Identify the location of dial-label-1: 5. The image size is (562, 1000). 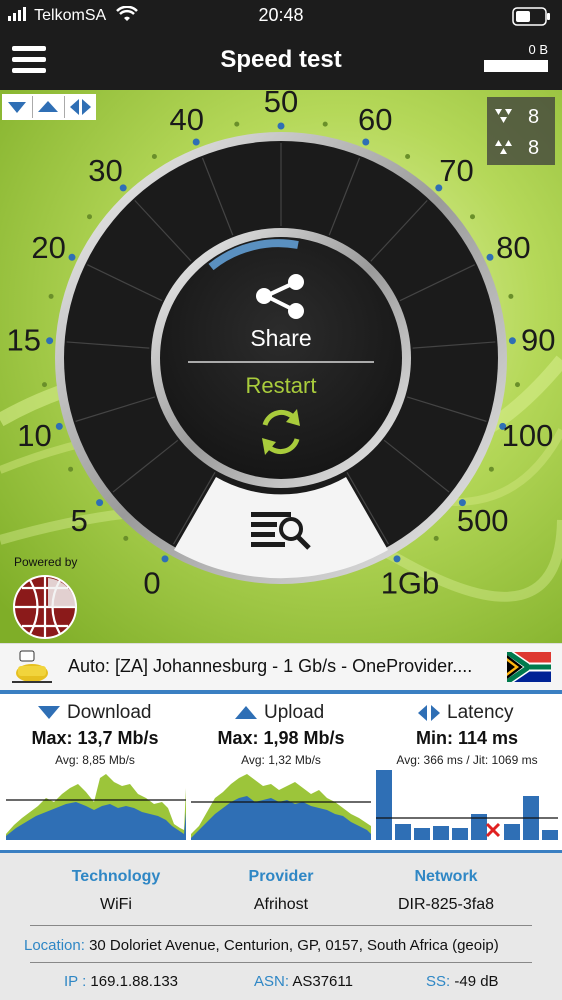
(79, 520).